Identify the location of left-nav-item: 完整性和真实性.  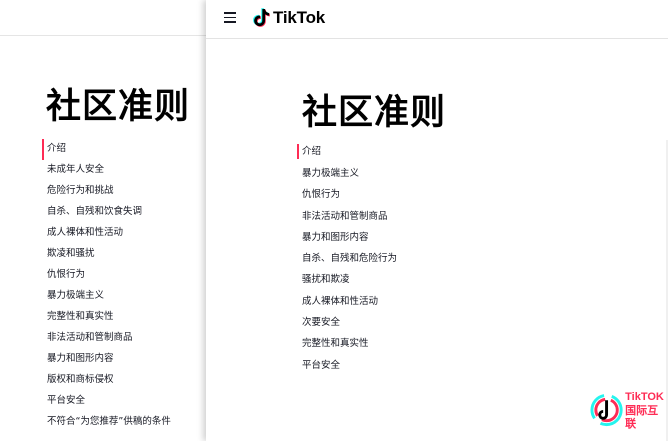
(127, 317).